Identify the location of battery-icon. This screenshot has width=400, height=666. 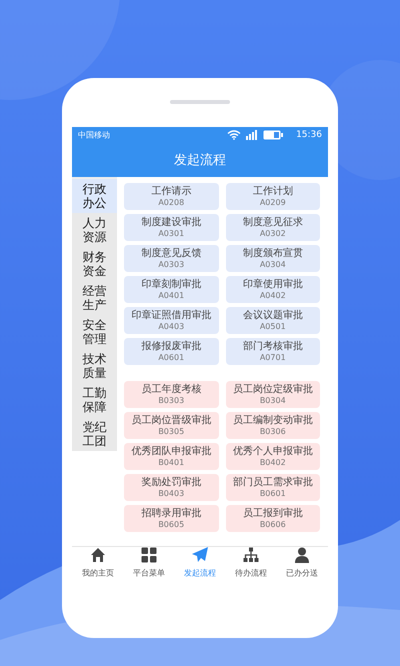
(273, 135).